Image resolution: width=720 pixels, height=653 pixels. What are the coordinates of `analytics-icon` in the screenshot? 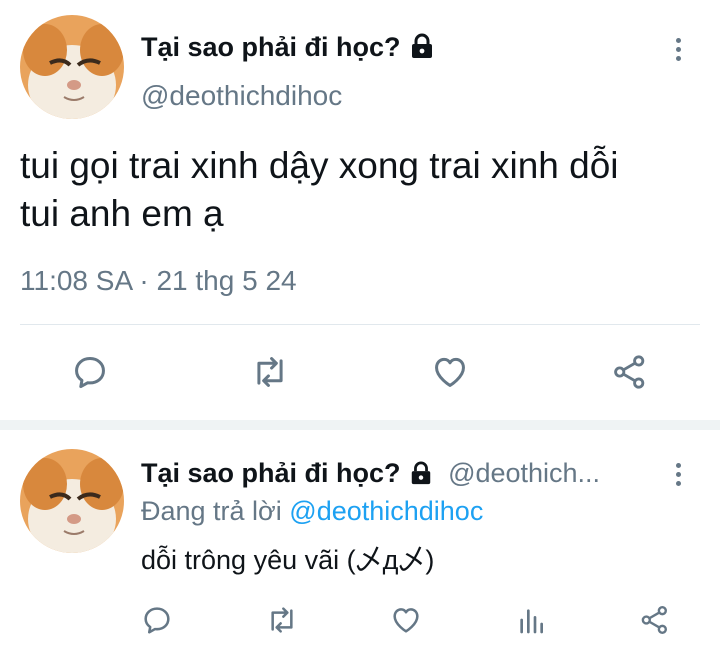 It's located at (531, 620).